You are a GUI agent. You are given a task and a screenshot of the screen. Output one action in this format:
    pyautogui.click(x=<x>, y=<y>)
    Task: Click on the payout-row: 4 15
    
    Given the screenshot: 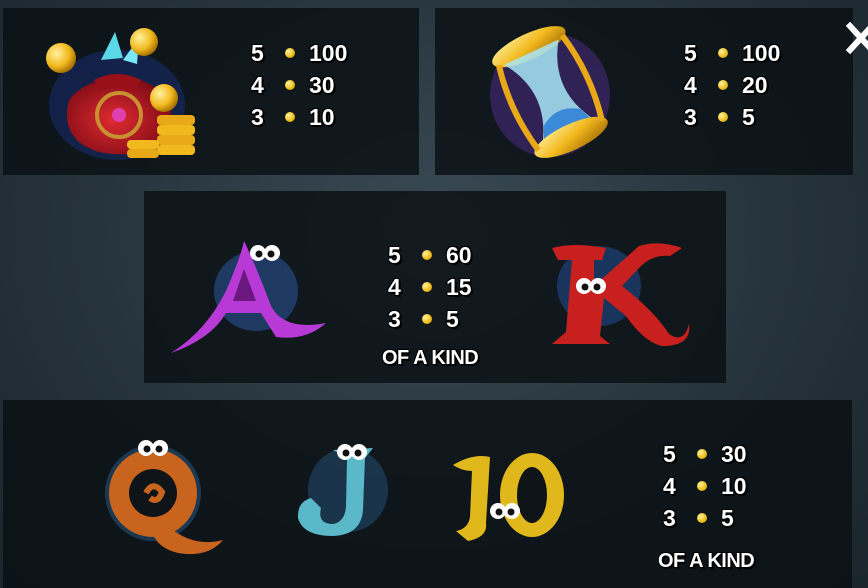 What is the action you would take?
    pyautogui.click(x=430, y=287)
    